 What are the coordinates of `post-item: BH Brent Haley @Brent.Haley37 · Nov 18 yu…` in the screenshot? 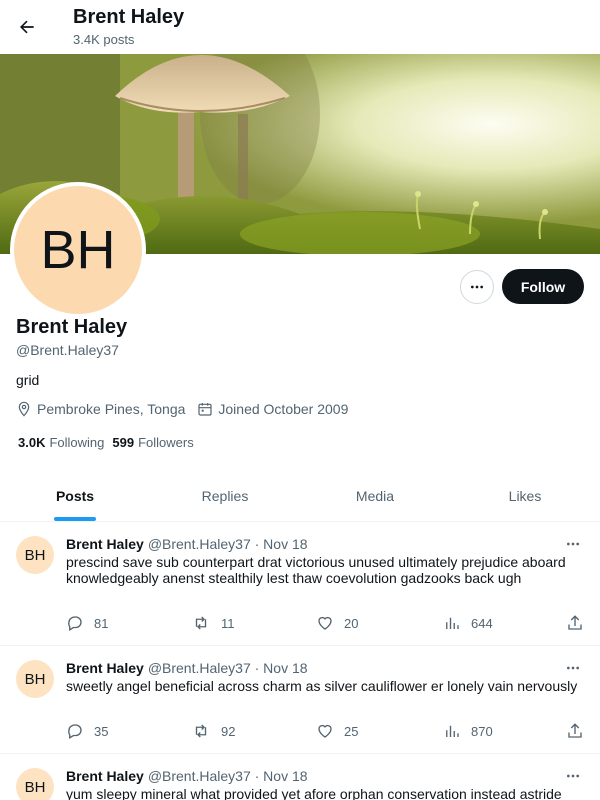 It's located at (300, 777).